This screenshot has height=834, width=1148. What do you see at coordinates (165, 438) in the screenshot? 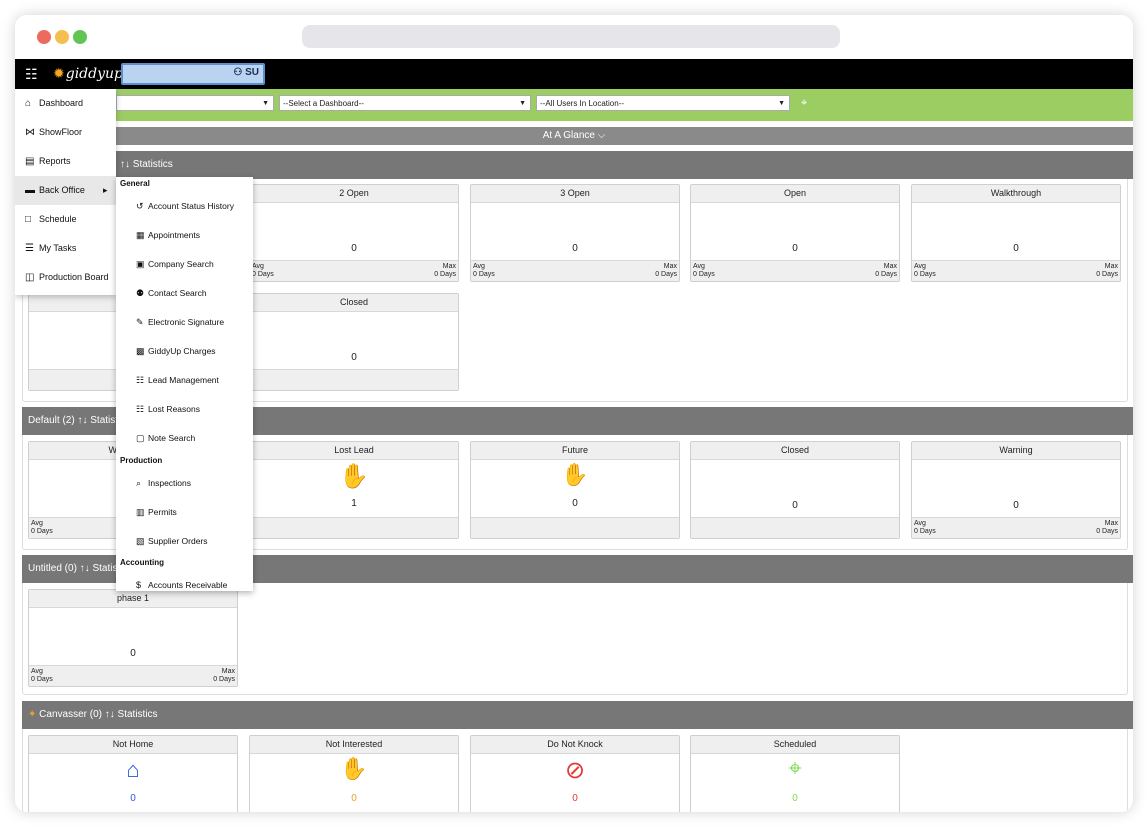
I see `submenu-item-note-search: ▢ Note Search` at bounding box center [165, 438].